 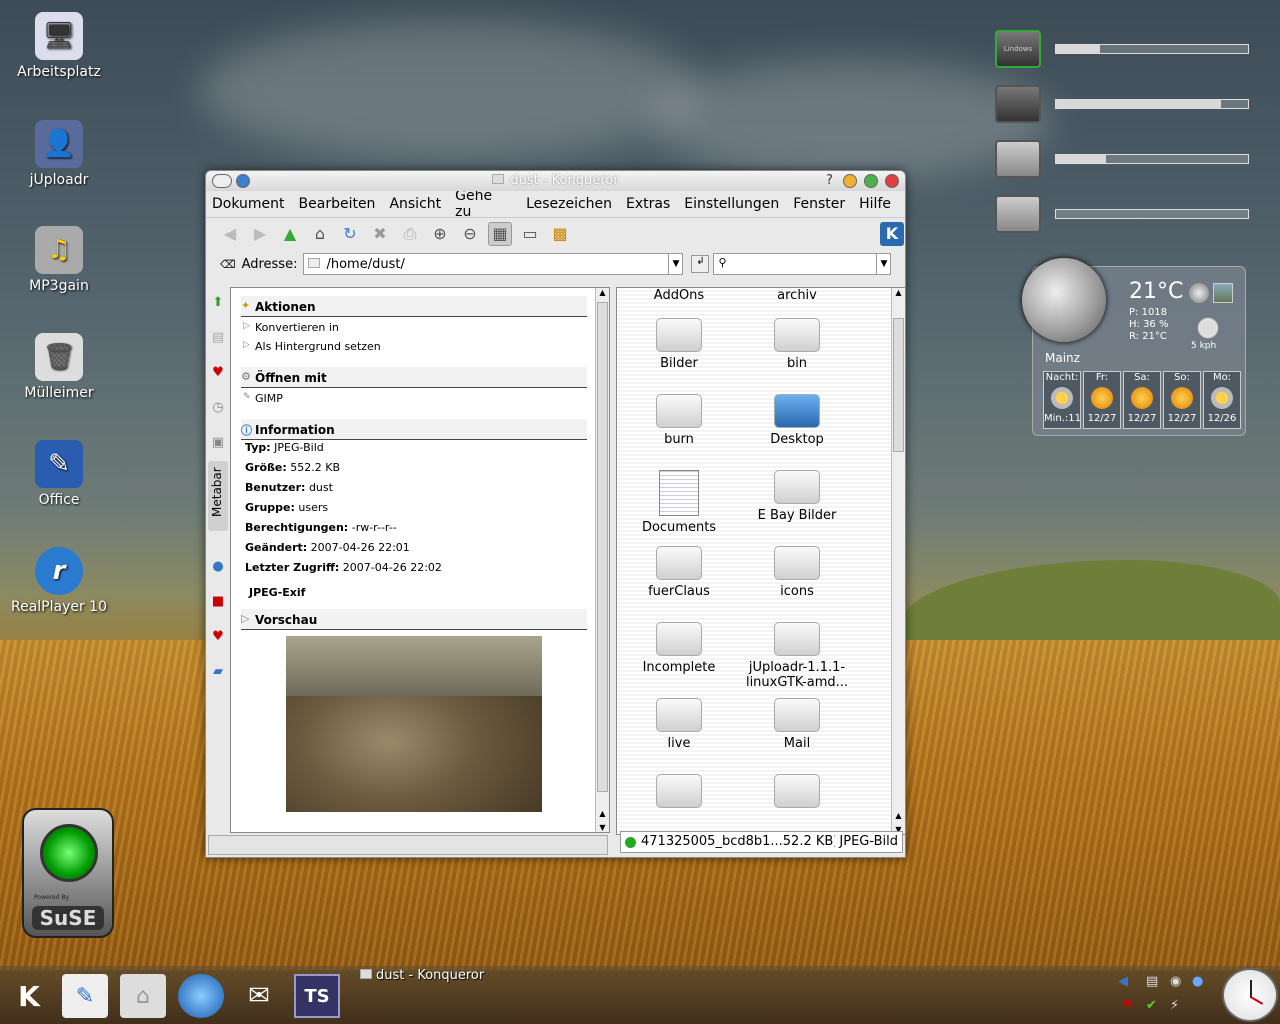 I want to click on menu-bearbeiten: Bearbeiten, so click(x=337, y=204).